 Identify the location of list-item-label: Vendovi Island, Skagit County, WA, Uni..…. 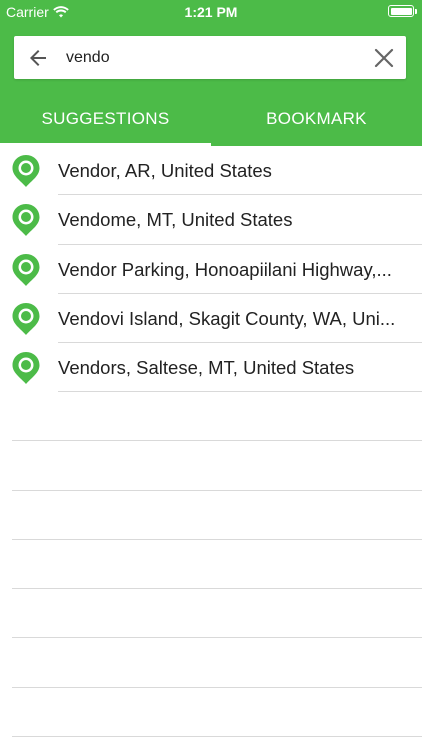
(227, 318).